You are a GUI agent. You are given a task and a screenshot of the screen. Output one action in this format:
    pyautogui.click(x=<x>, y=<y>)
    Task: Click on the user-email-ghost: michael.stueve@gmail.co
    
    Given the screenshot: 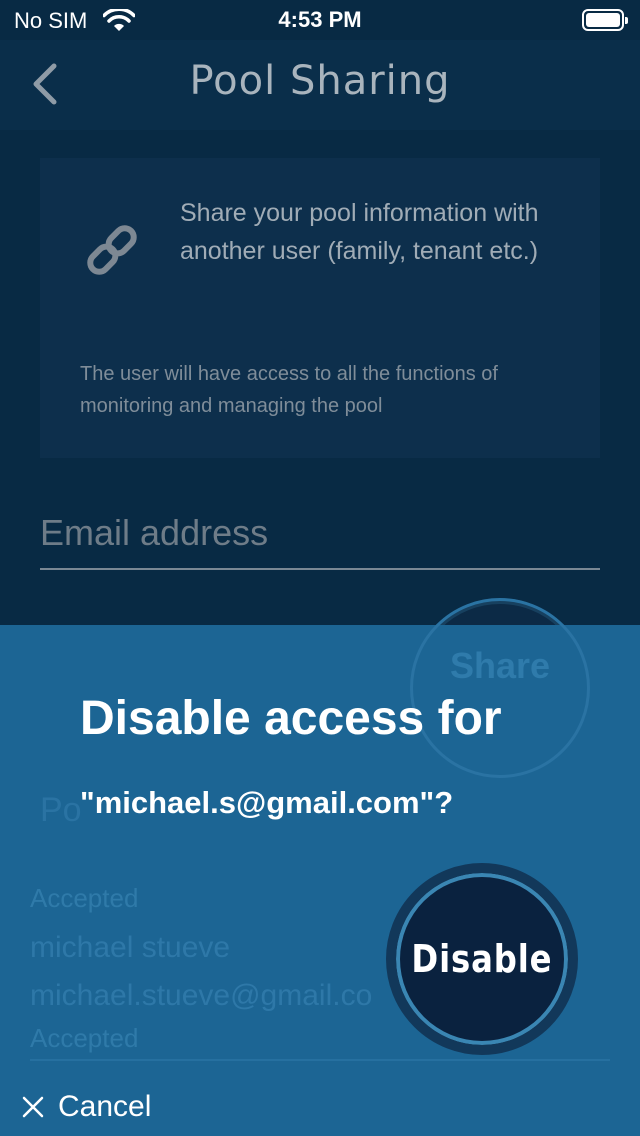 What is the action you would take?
    pyautogui.click(x=201, y=995)
    